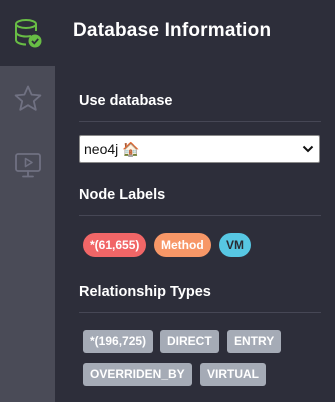 This screenshot has width=335, height=402. Describe the element at coordinates (115, 245) in the screenshot. I see `node-label-all: *(61,655)` at that location.